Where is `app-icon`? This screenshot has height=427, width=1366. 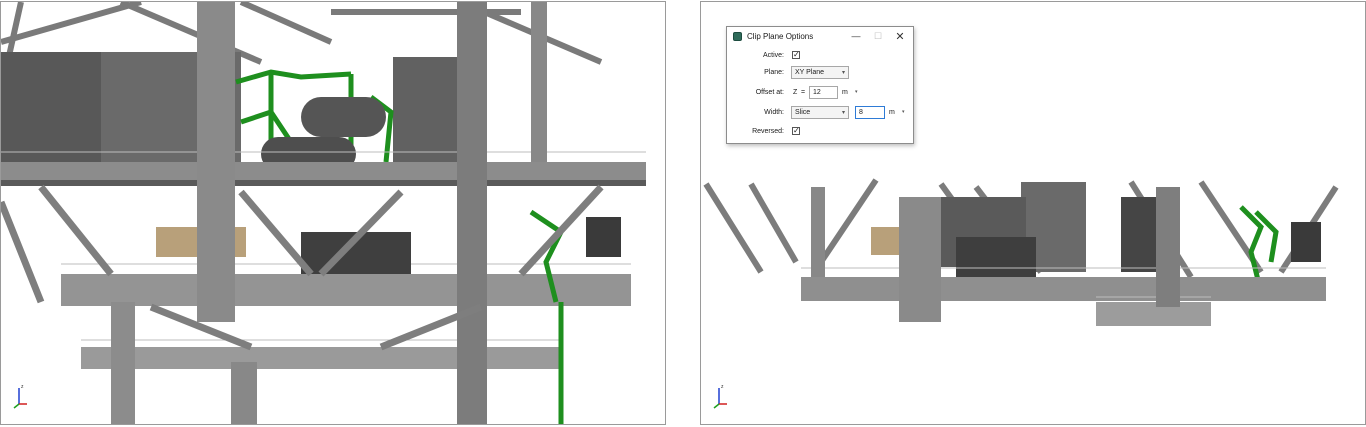
app-icon is located at coordinates (737, 36).